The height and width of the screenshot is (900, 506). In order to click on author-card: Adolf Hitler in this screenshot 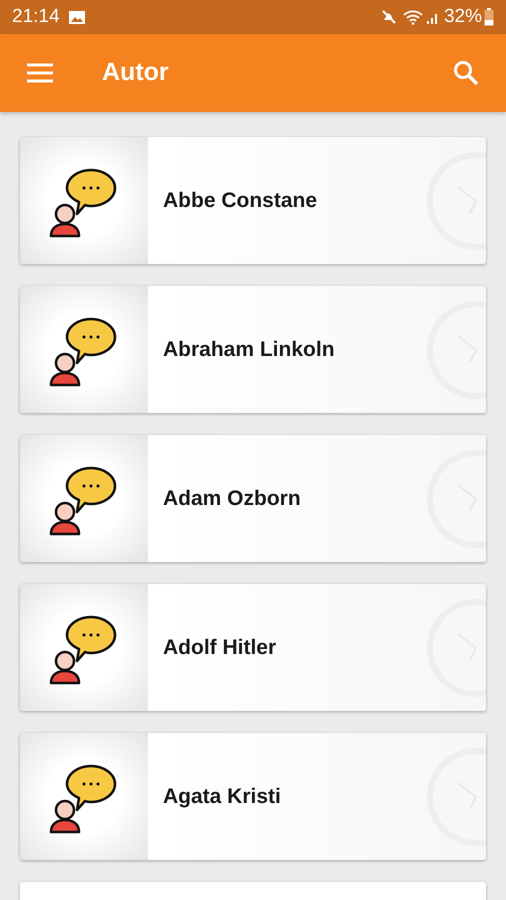, I will do `click(253, 647)`.